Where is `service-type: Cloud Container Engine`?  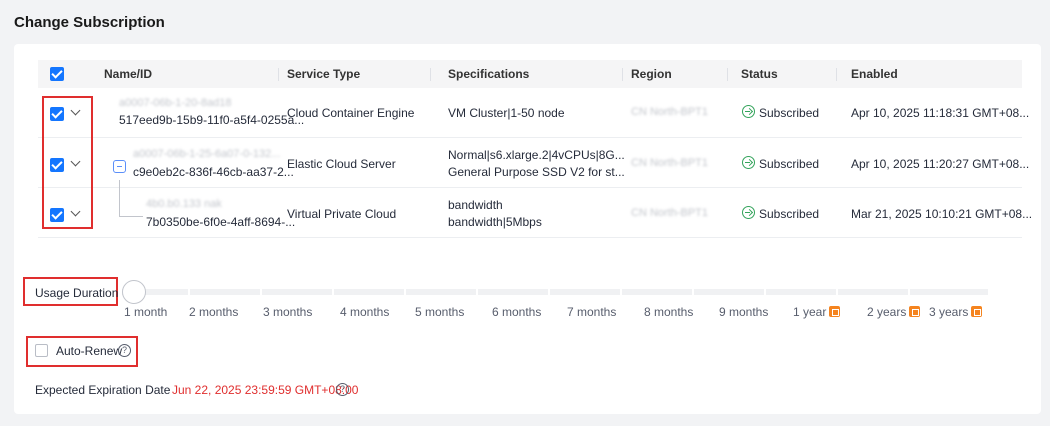 service-type: Cloud Container Engine is located at coordinates (351, 113).